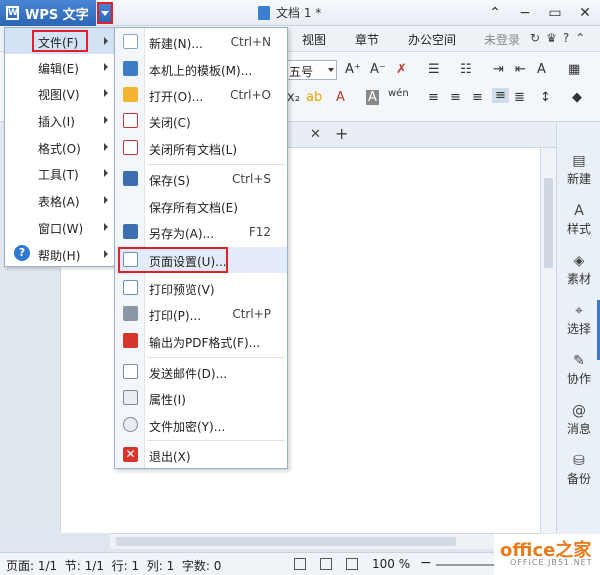 The height and width of the screenshot is (575, 600). What do you see at coordinates (340, 97) in the screenshot?
I see `font-color-icon: A` at bounding box center [340, 97].